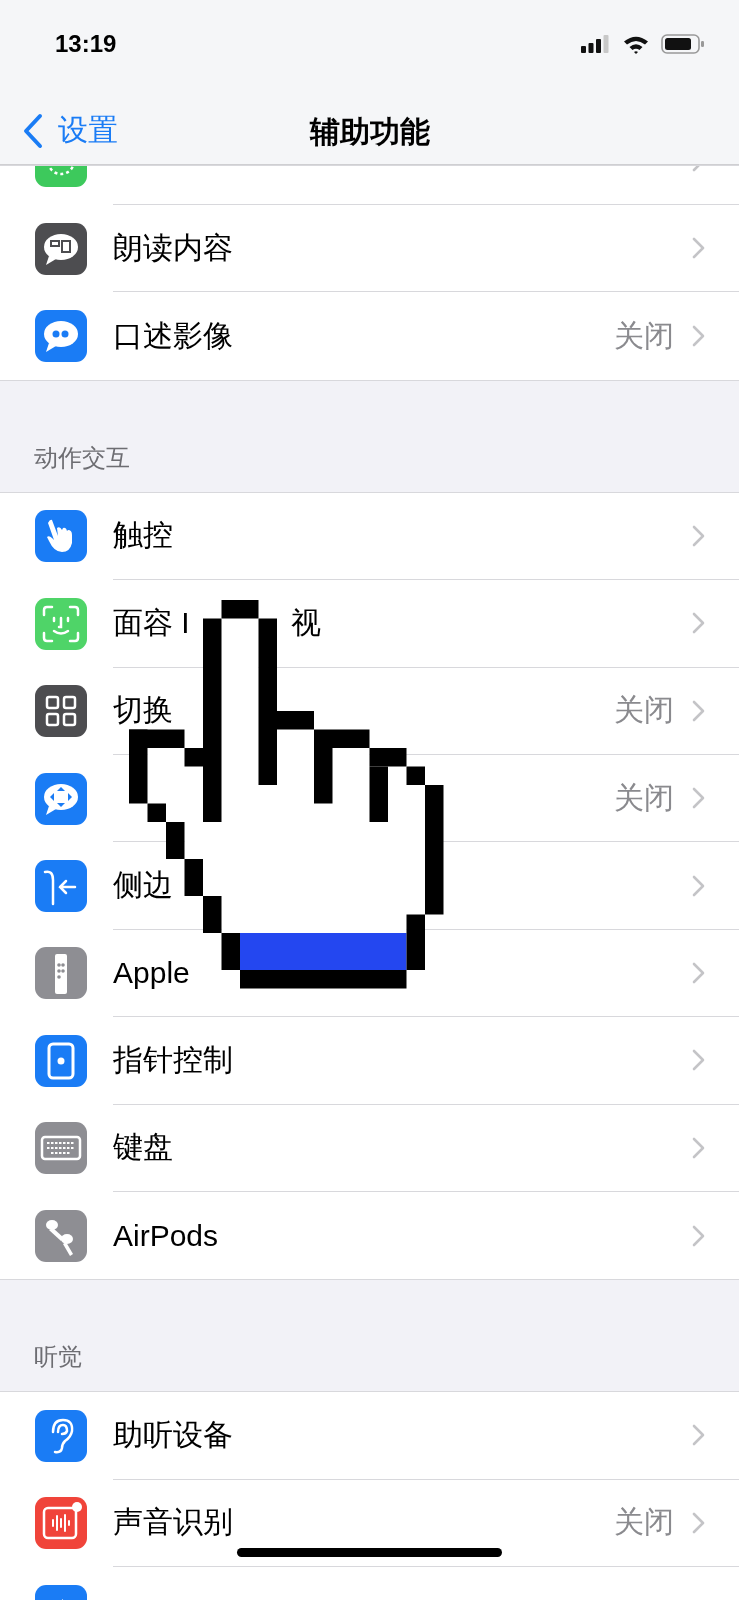 Image resolution: width=739 pixels, height=1600 pixels. Describe the element at coordinates (306, 622) in the screenshot. I see `row-label: 视` at that location.